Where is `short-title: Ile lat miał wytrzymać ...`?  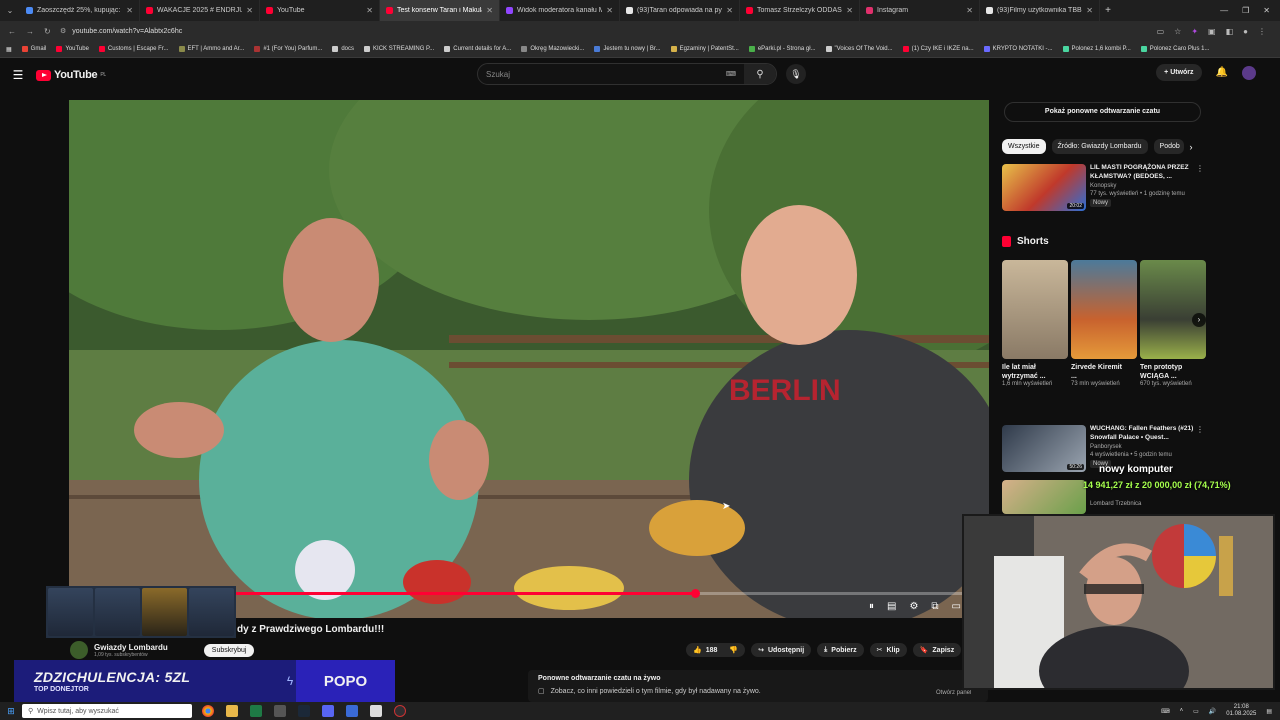 short-title: Ile lat miał wytrzymać ... is located at coordinates (1035, 372).